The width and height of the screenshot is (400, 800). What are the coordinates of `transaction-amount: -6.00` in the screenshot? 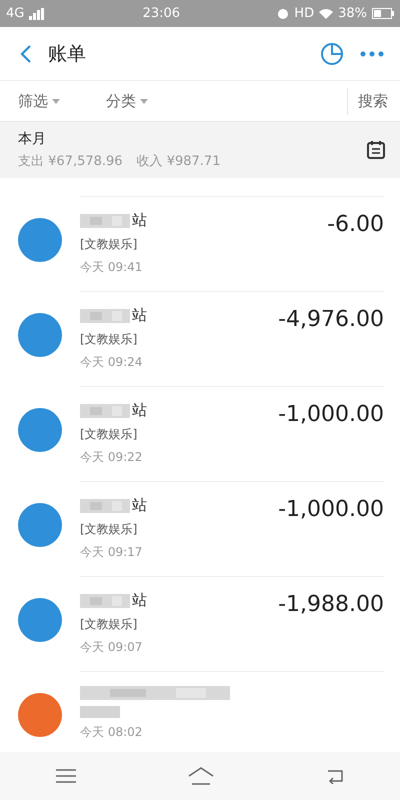 It's located at (355, 224).